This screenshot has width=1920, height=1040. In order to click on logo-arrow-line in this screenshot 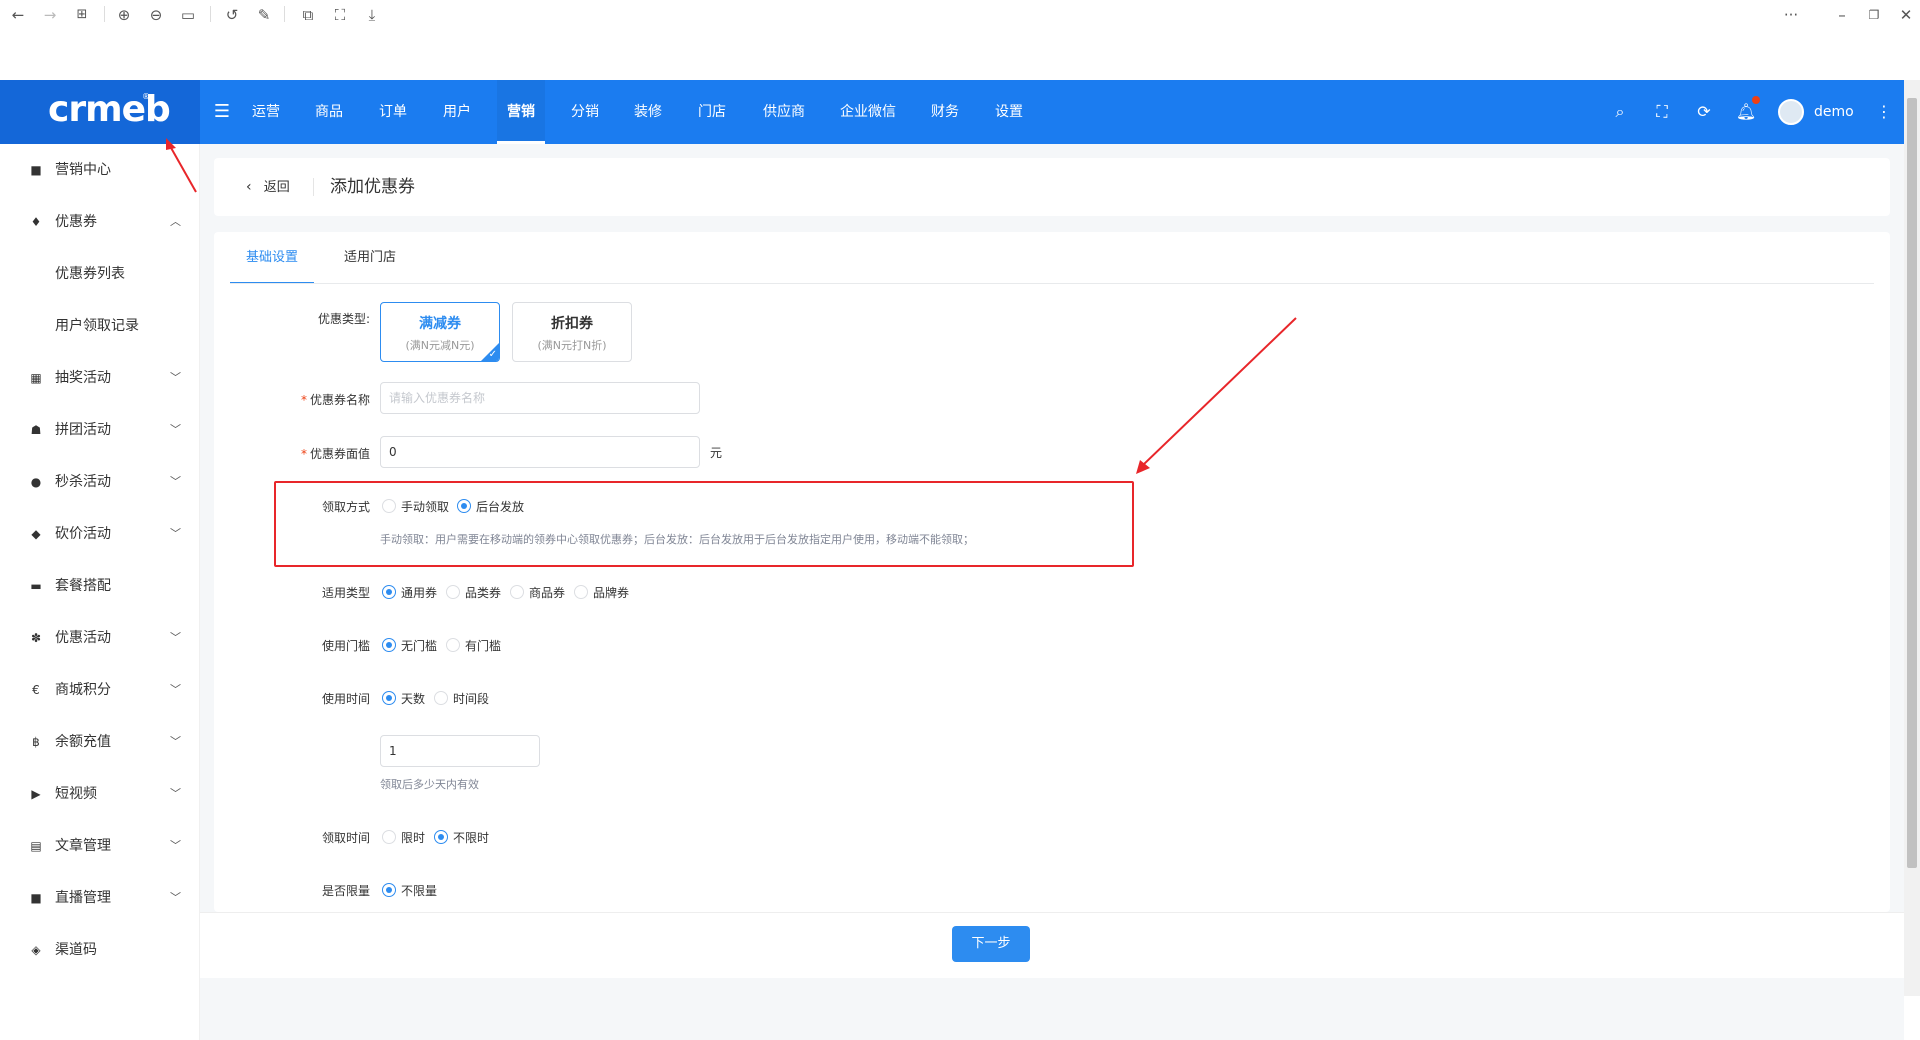, I will do `click(183, 169)`.